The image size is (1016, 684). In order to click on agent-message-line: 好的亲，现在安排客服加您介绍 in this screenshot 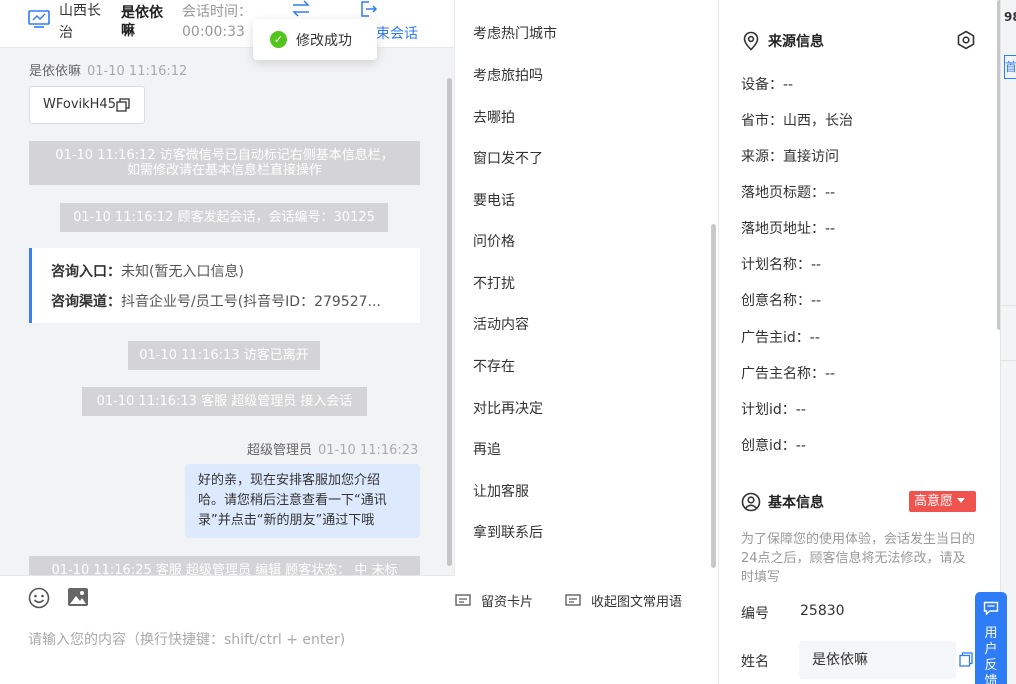, I will do `click(289, 480)`.